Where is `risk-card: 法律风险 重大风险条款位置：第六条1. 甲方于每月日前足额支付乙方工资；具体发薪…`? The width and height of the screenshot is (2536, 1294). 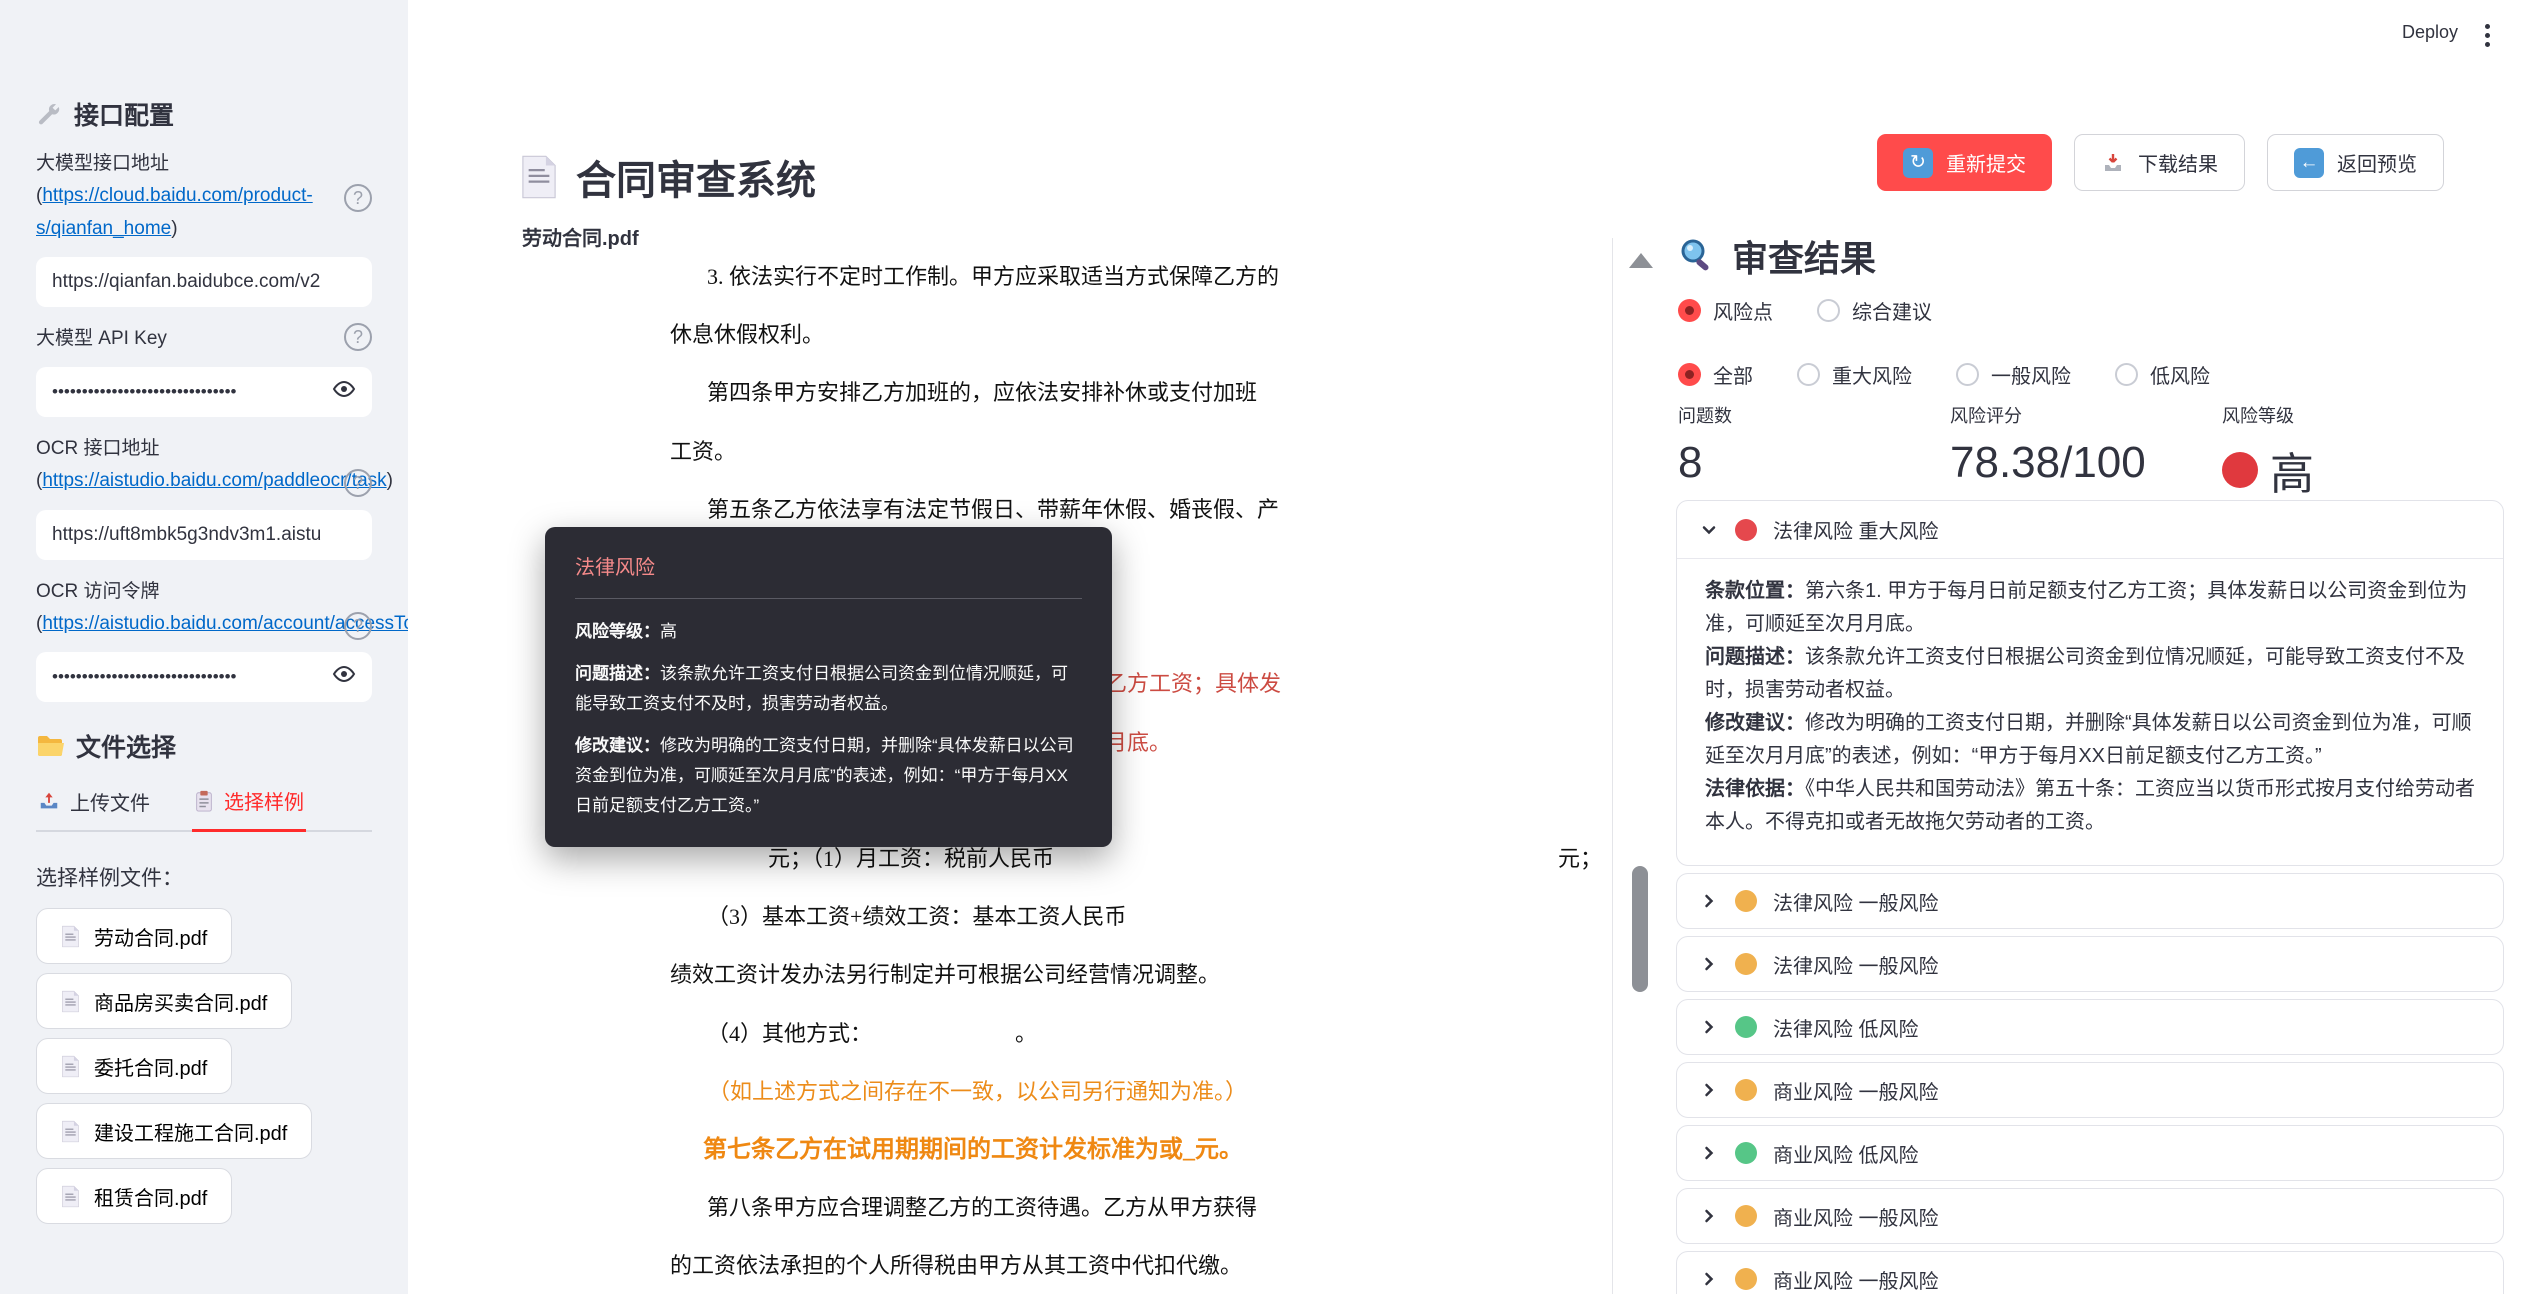
risk-card: 法律风险 重大风险条款位置：第六条1. 甲方于每月日前足额支付乙方工资；具体发薪… is located at coordinates (2090, 683).